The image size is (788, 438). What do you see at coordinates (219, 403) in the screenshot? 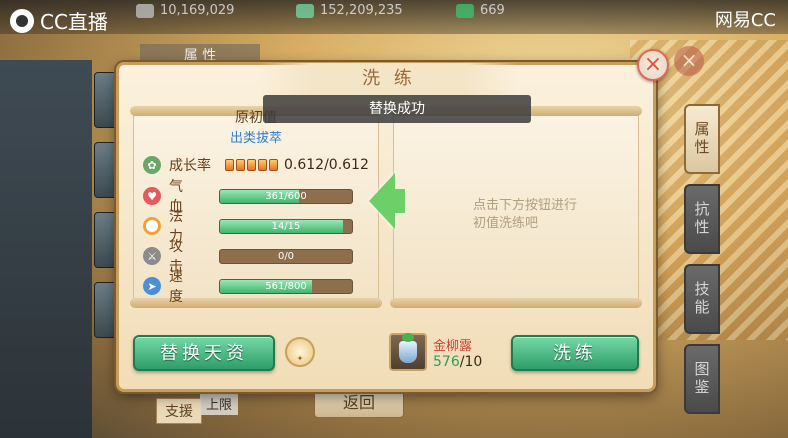
I see `limit-label: 上限` at bounding box center [219, 403].